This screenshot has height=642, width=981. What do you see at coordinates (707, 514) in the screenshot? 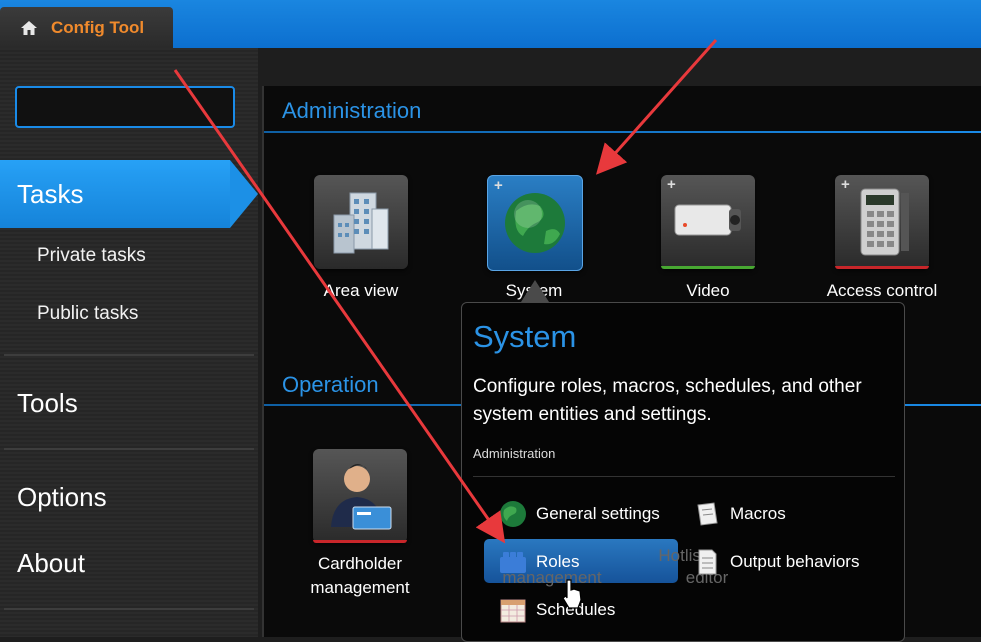
I see `scroll-icon` at bounding box center [707, 514].